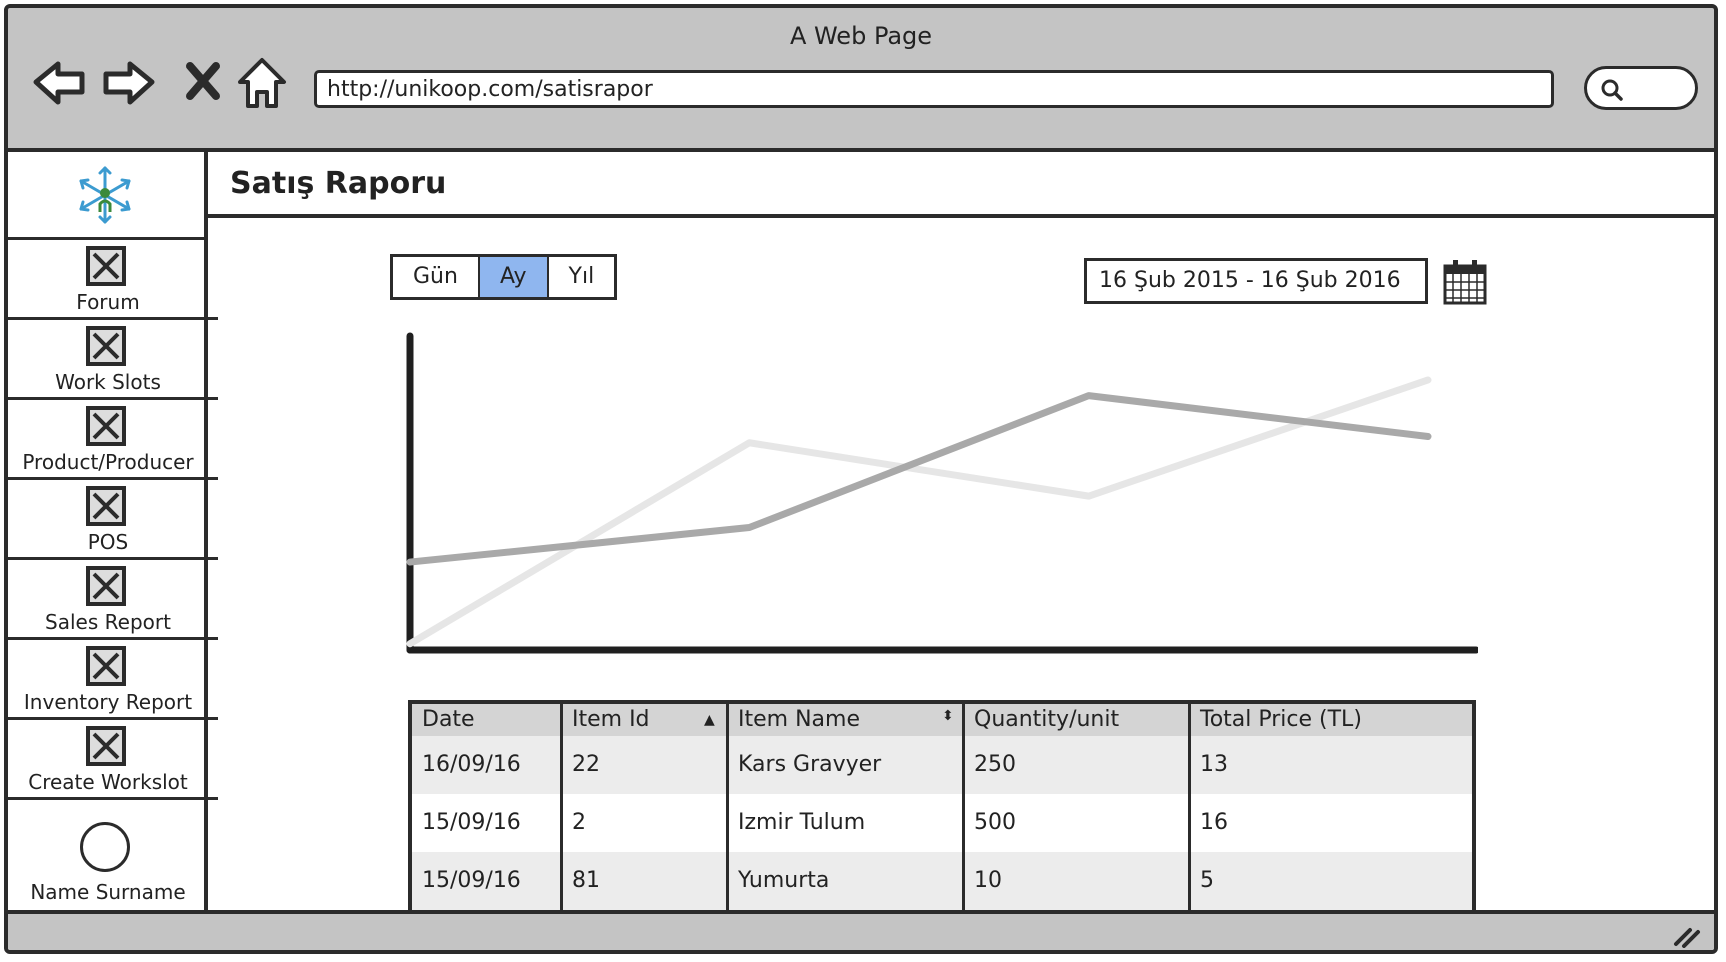 The image size is (1726, 962). I want to click on user-name: Name Surname, so click(108, 892).